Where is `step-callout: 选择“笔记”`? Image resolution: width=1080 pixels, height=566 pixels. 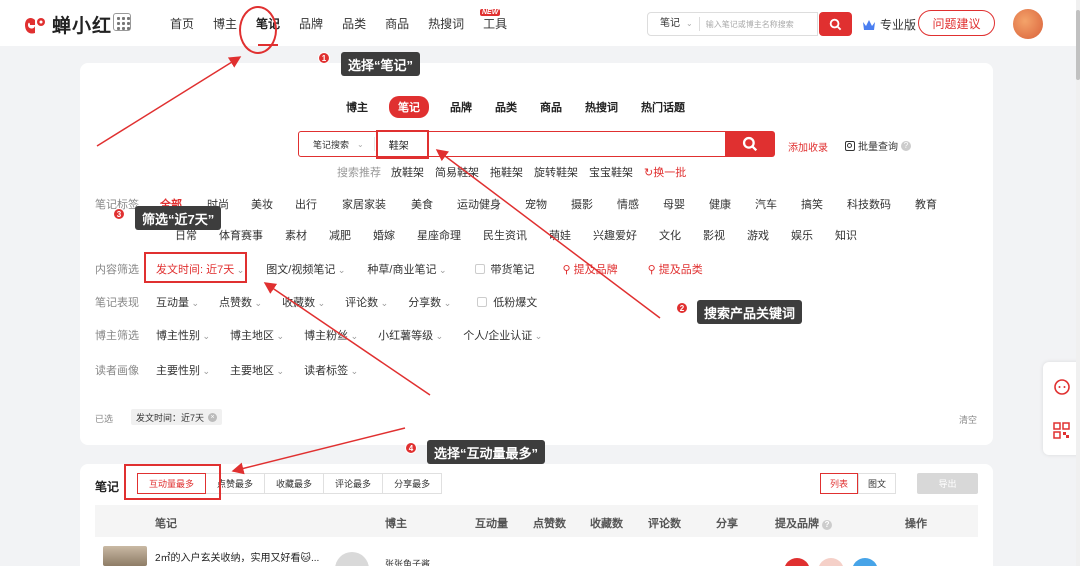 step-callout: 选择“笔记” is located at coordinates (381, 64).